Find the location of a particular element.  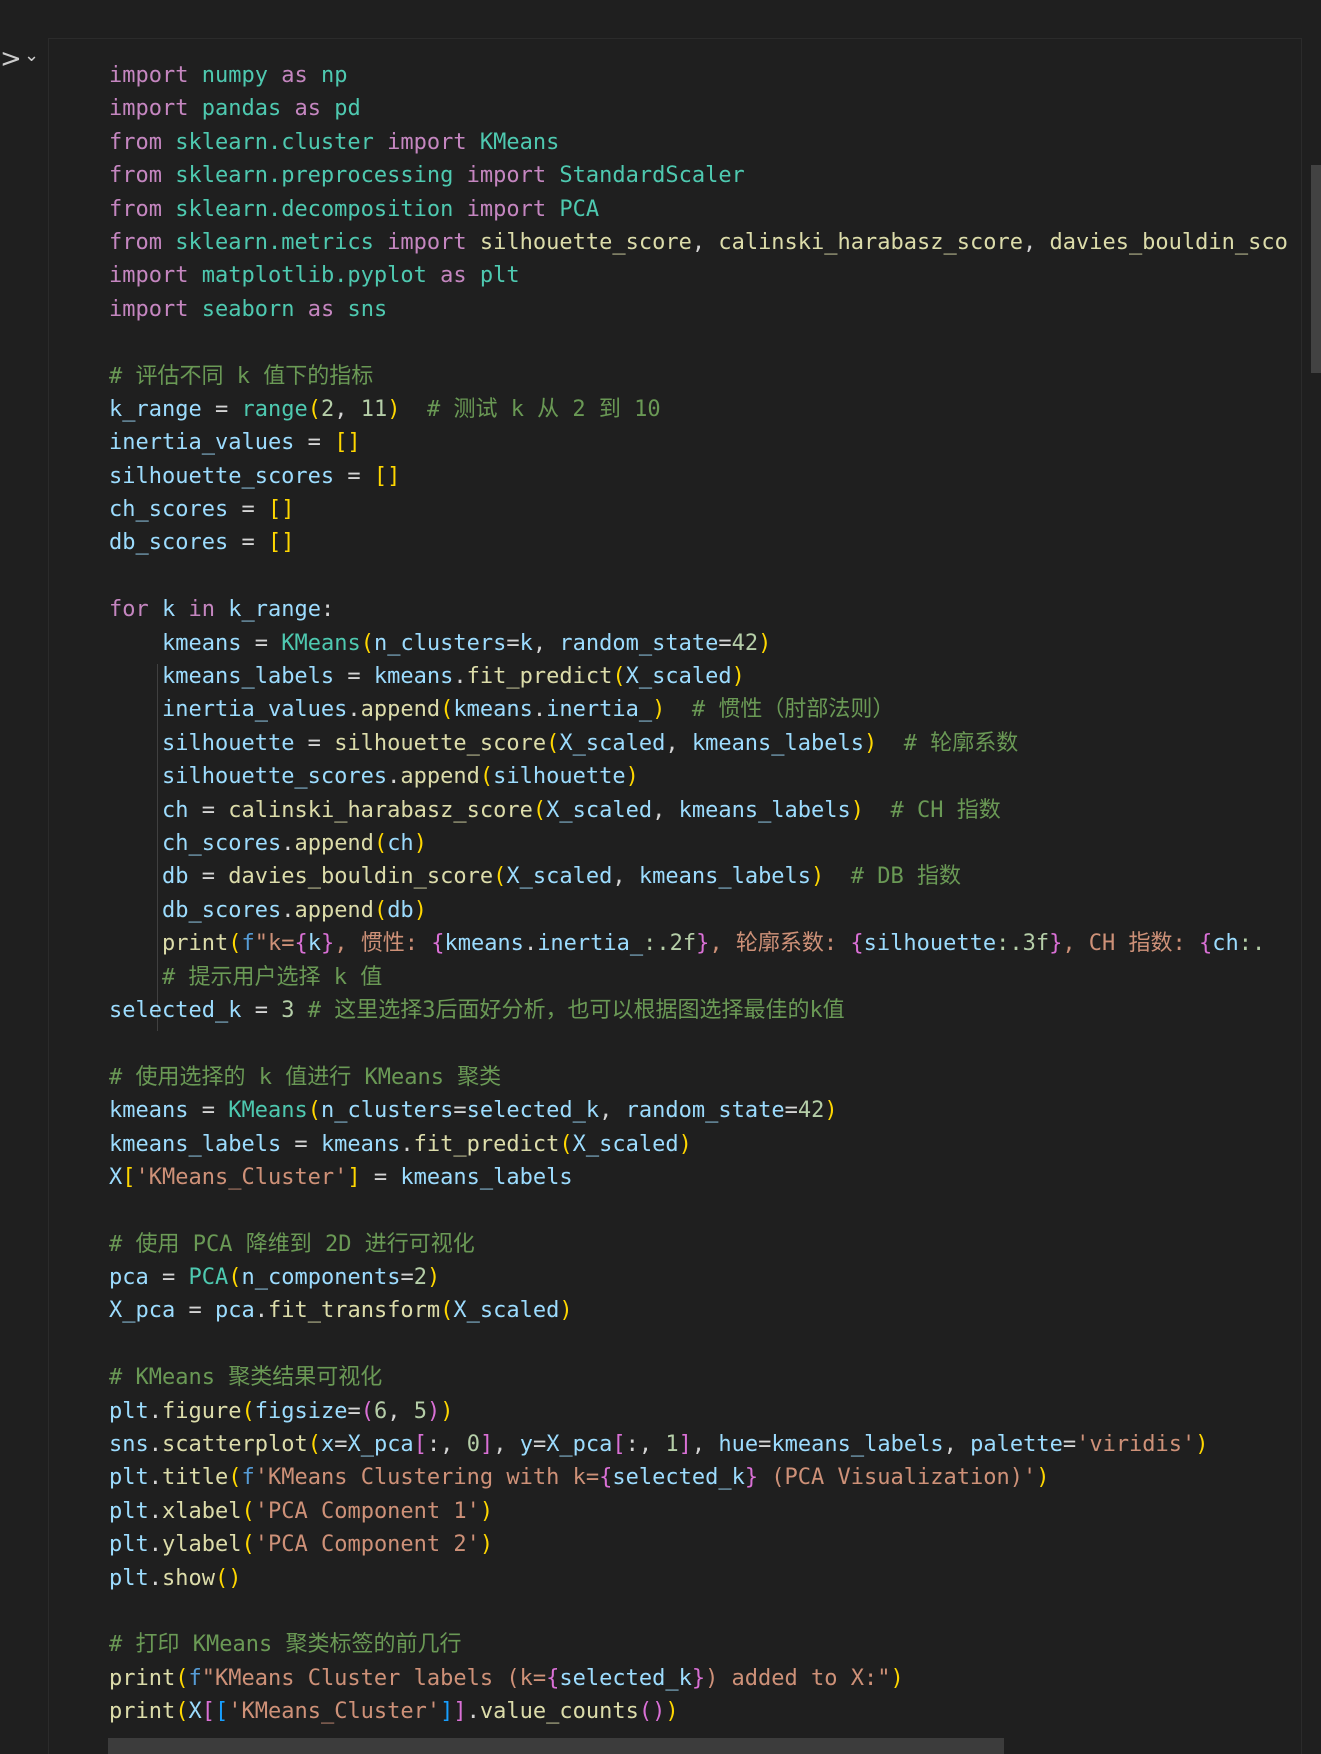

code-token: as is located at coordinates (307, 109).